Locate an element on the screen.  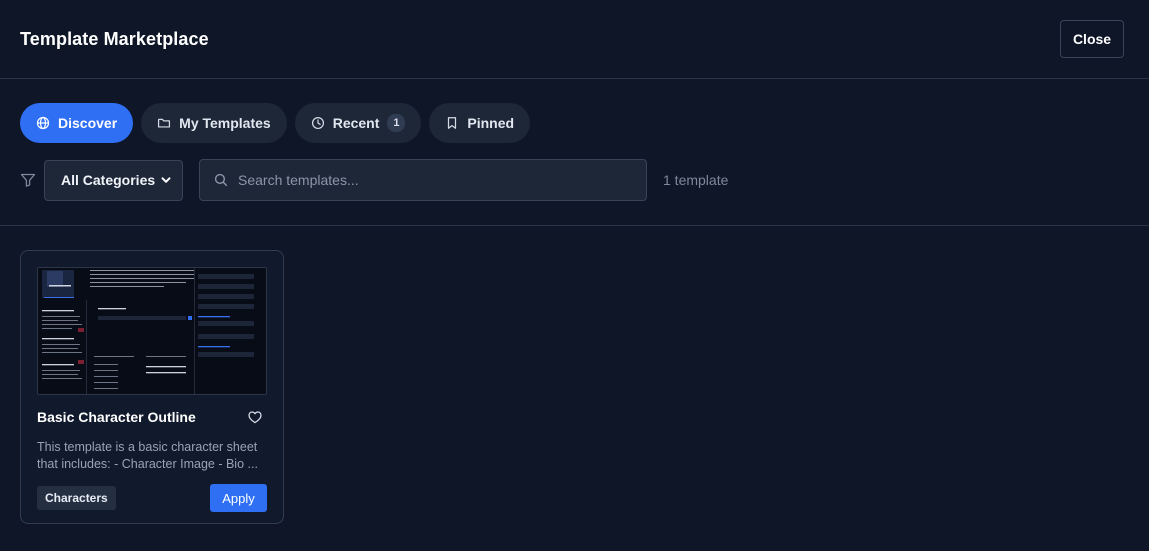
template-preview-image is located at coordinates (152, 331).